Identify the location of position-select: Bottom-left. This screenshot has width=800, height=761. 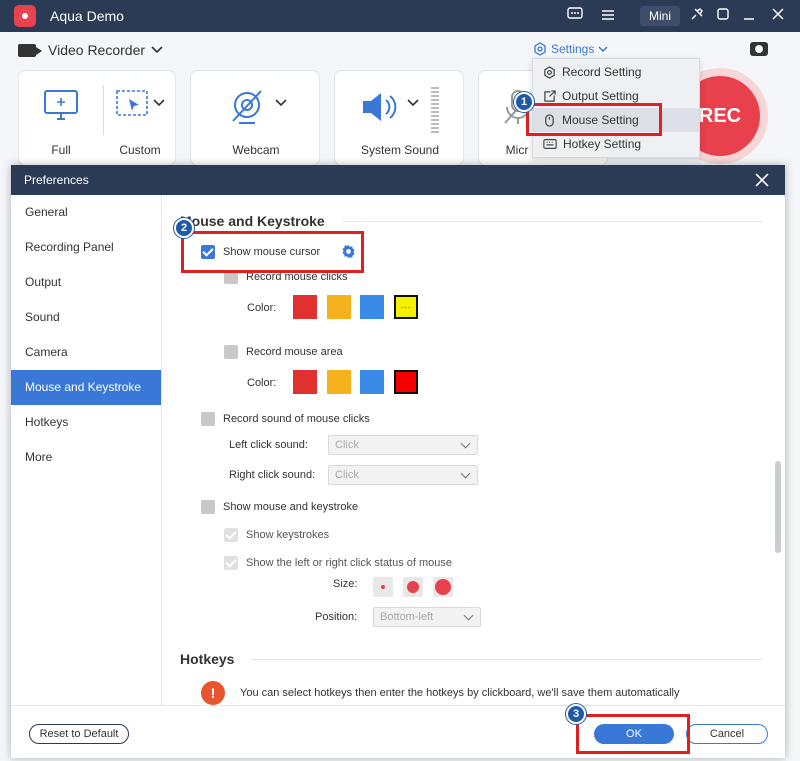
(427, 617).